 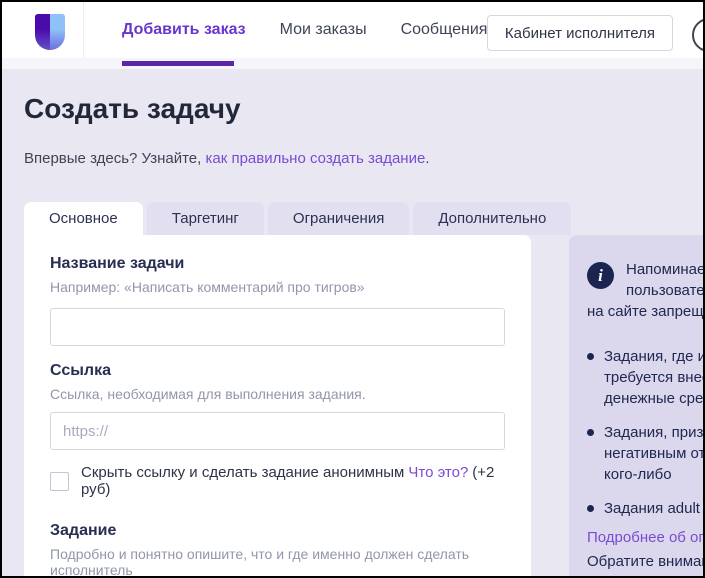 I want to click on tab-targeting: Таргетинг, so click(x=205, y=218).